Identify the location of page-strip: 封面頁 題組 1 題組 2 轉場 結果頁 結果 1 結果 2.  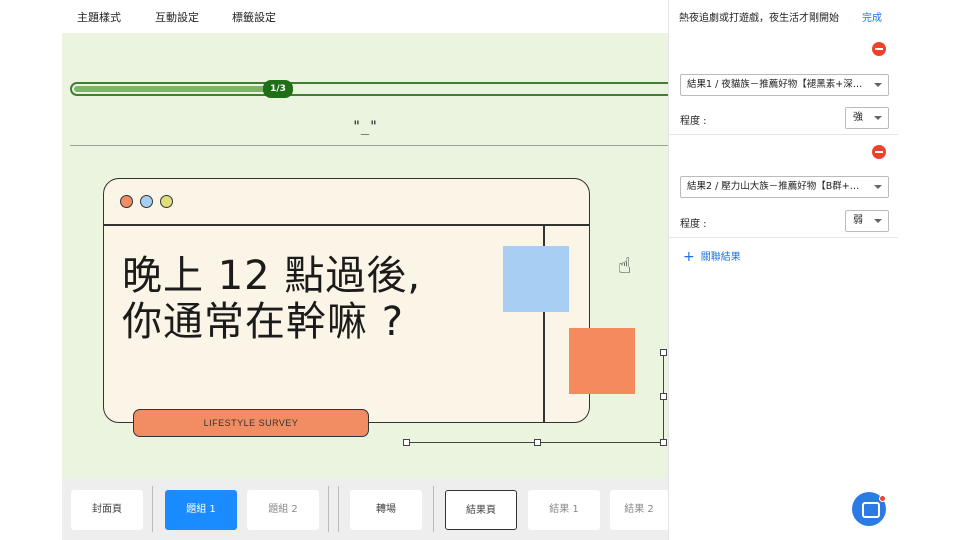
(365, 509).